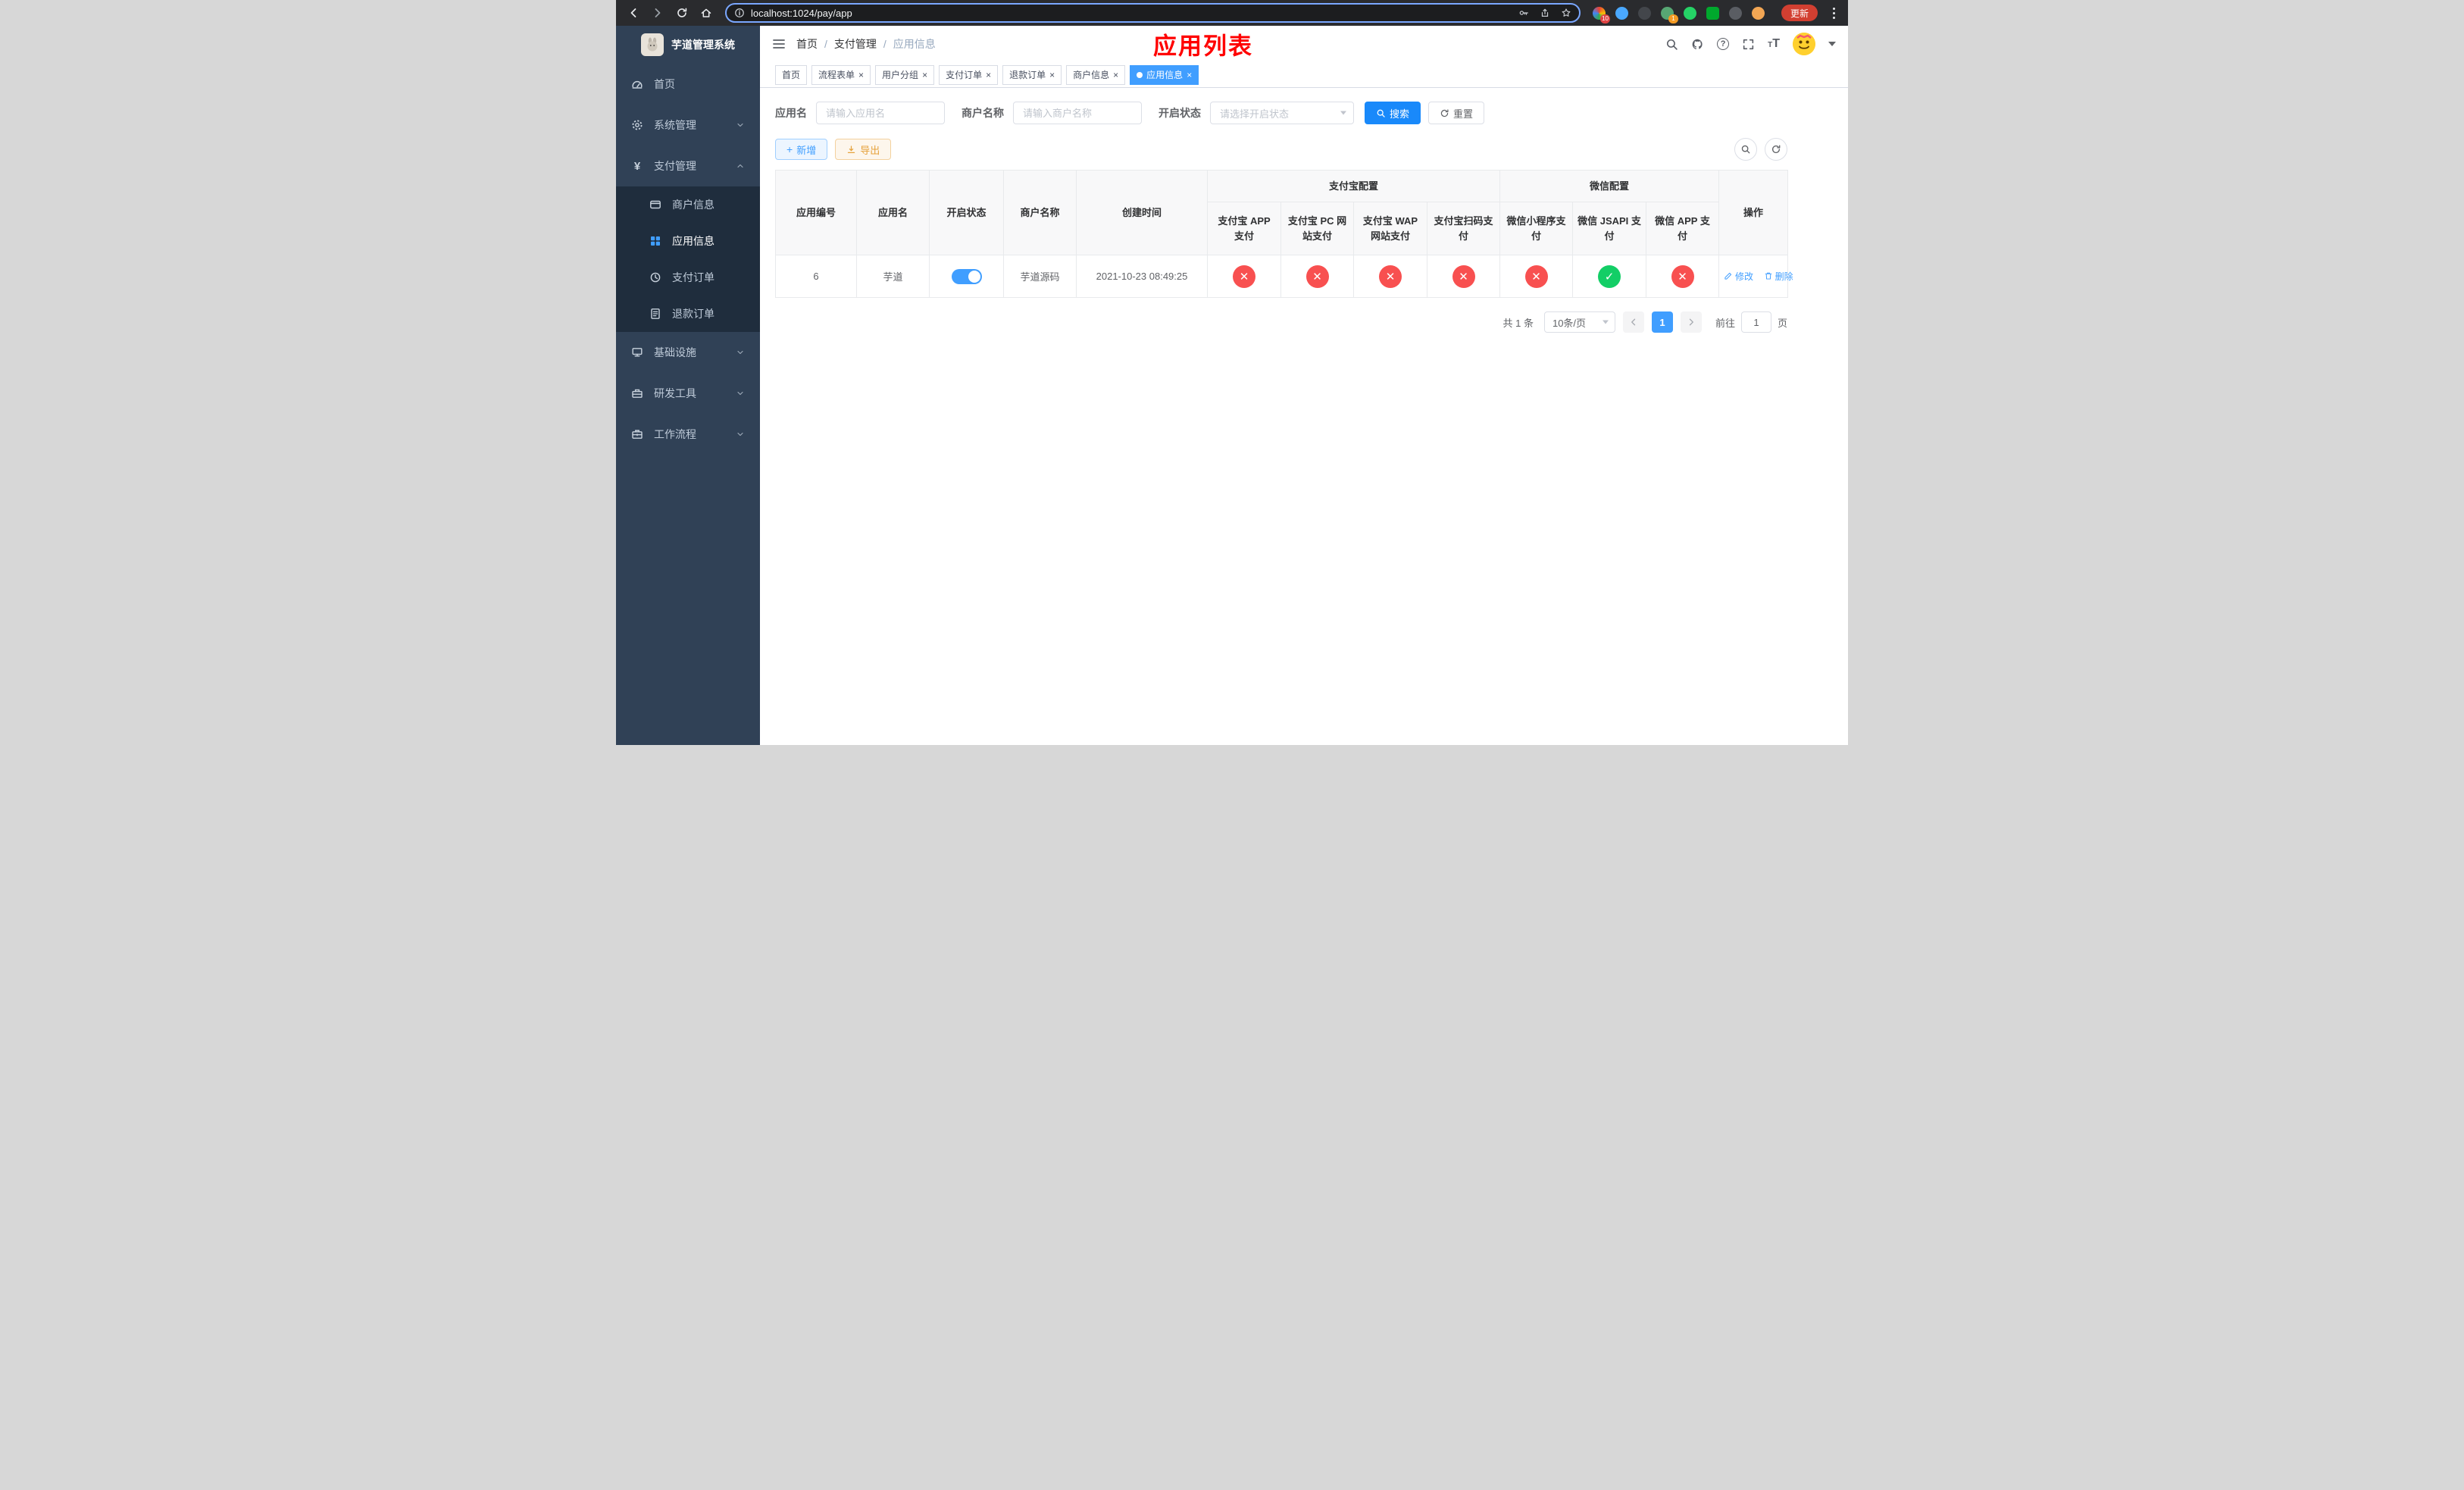  What do you see at coordinates (1723, 44) in the screenshot?
I see `help-icon` at bounding box center [1723, 44].